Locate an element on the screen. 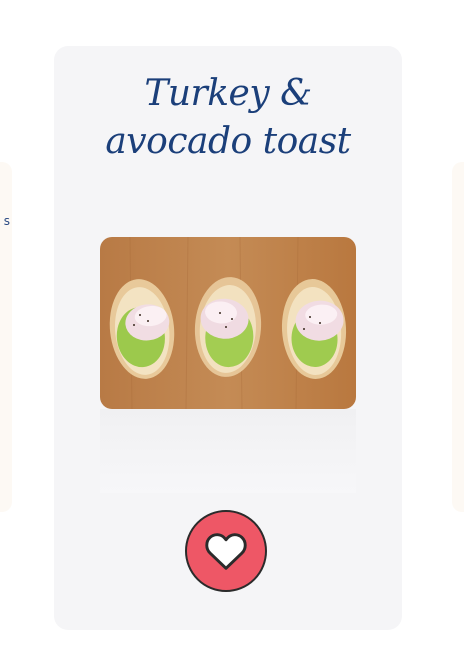 This screenshot has height=662, width=464. previous-card-text: s is located at coordinates (6, 221).